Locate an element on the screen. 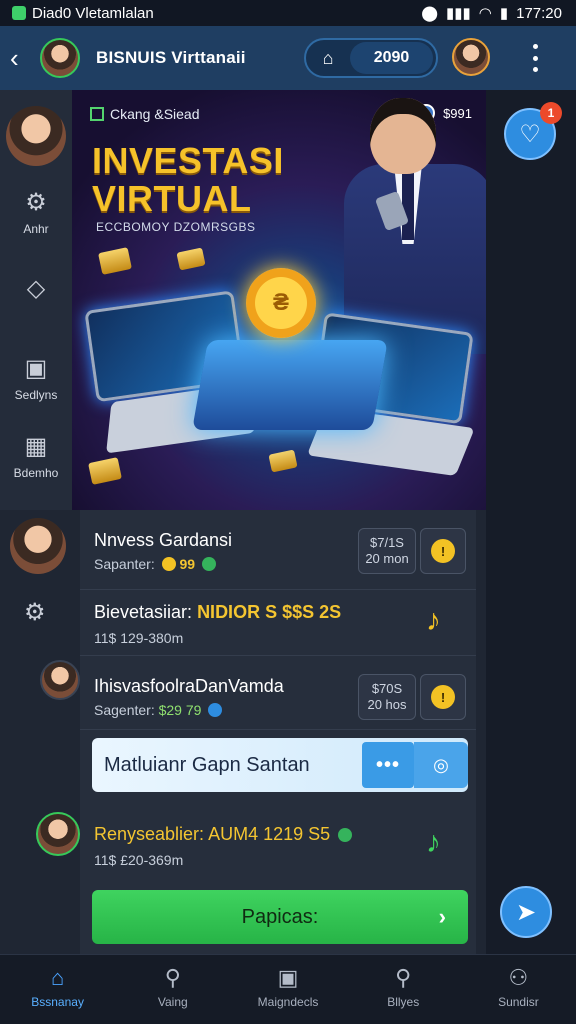 The width and height of the screenshot is (576, 1024). rail-item-label: Sedlyns is located at coordinates (36, 395).